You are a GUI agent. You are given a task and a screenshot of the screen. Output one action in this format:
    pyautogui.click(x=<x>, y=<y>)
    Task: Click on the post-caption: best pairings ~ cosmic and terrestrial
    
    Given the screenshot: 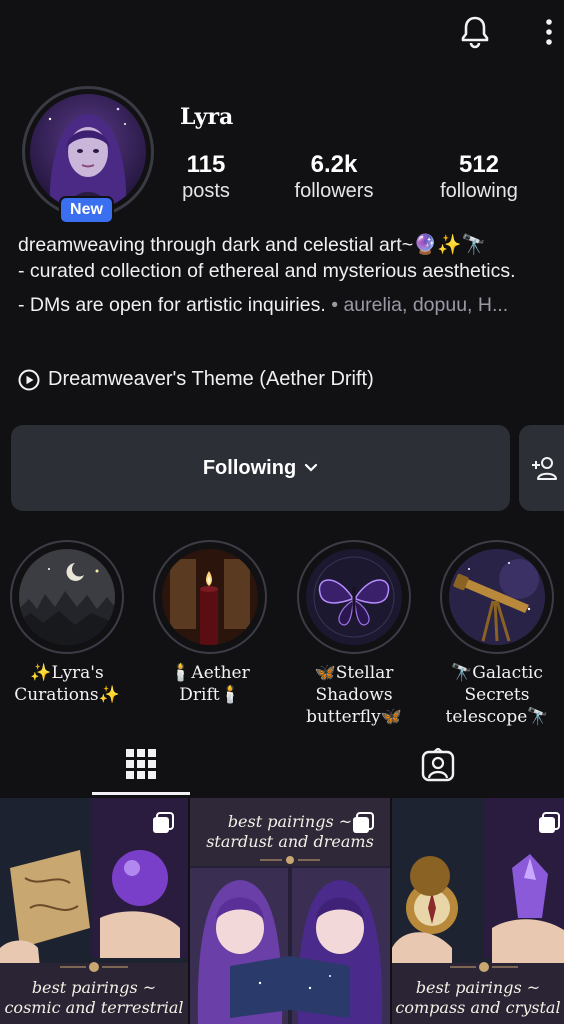 What is the action you would take?
    pyautogui.click(x=94, y=998)
    